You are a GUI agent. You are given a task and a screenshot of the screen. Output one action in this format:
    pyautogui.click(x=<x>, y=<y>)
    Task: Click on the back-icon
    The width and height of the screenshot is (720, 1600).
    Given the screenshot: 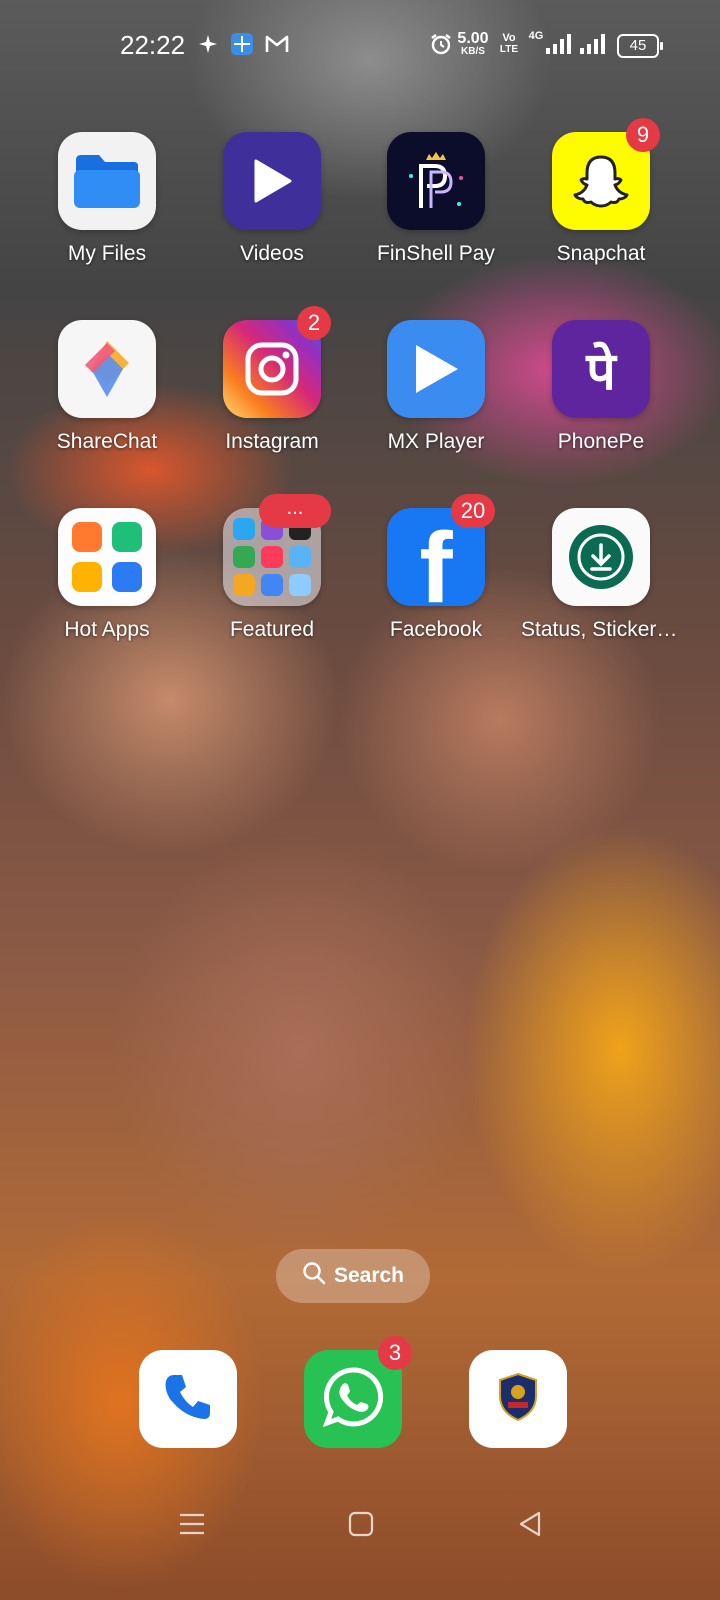 What is the action you would take?
    pyautogui.click(x=530, y=1524)
    